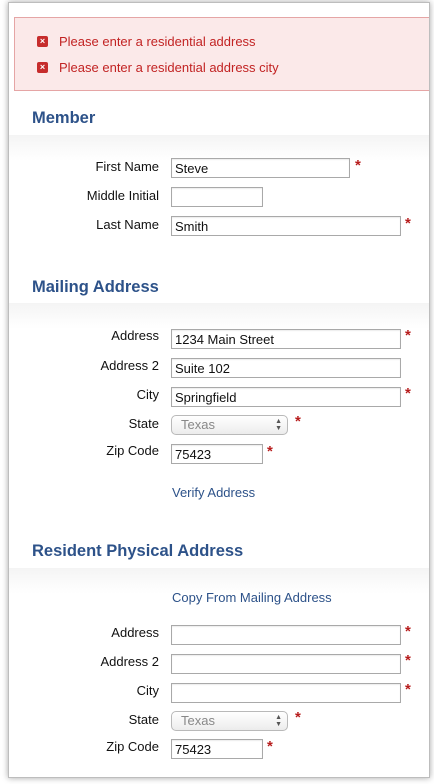  I want to click on resident-city-input, so click(286, 693).